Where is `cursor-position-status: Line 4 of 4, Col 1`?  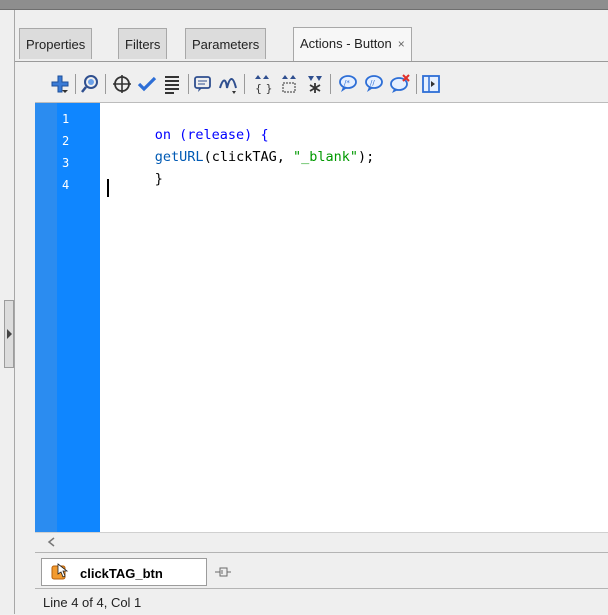
cursor-position-status: Line 4 of 4, Col 1 is located at coordinates (92, 602).